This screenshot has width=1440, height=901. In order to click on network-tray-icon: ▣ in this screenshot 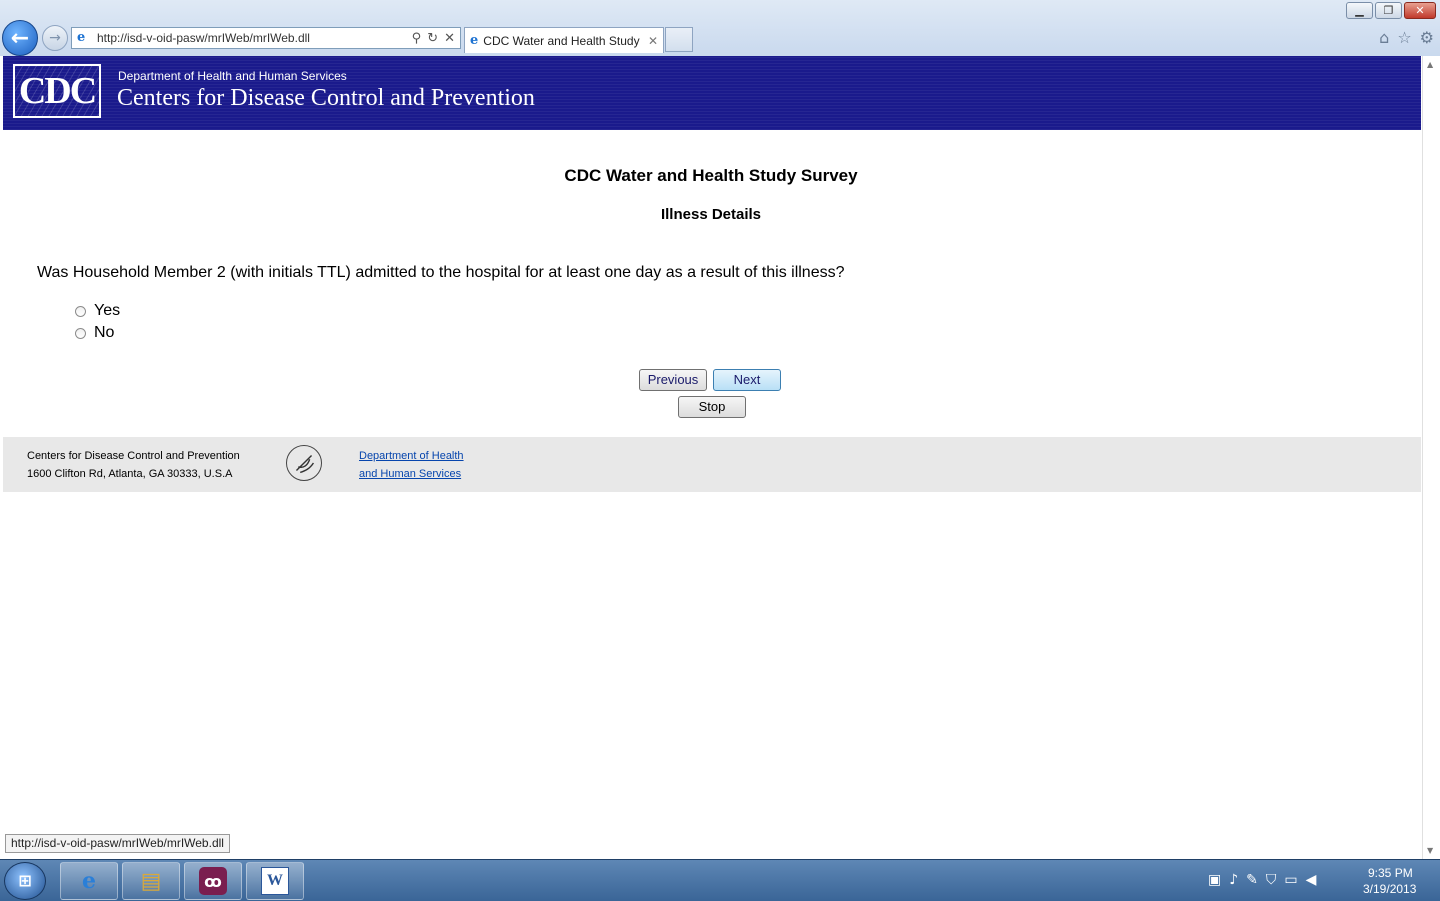, I will do `click(1214, 880)`.